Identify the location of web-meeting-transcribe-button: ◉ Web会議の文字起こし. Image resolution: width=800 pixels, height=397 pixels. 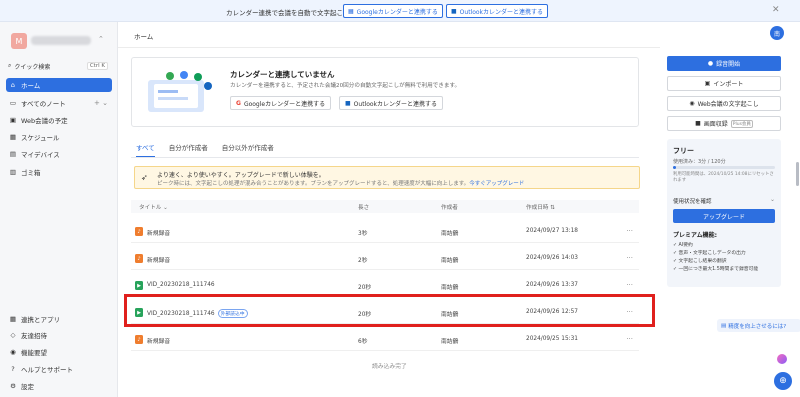
(724, 103).